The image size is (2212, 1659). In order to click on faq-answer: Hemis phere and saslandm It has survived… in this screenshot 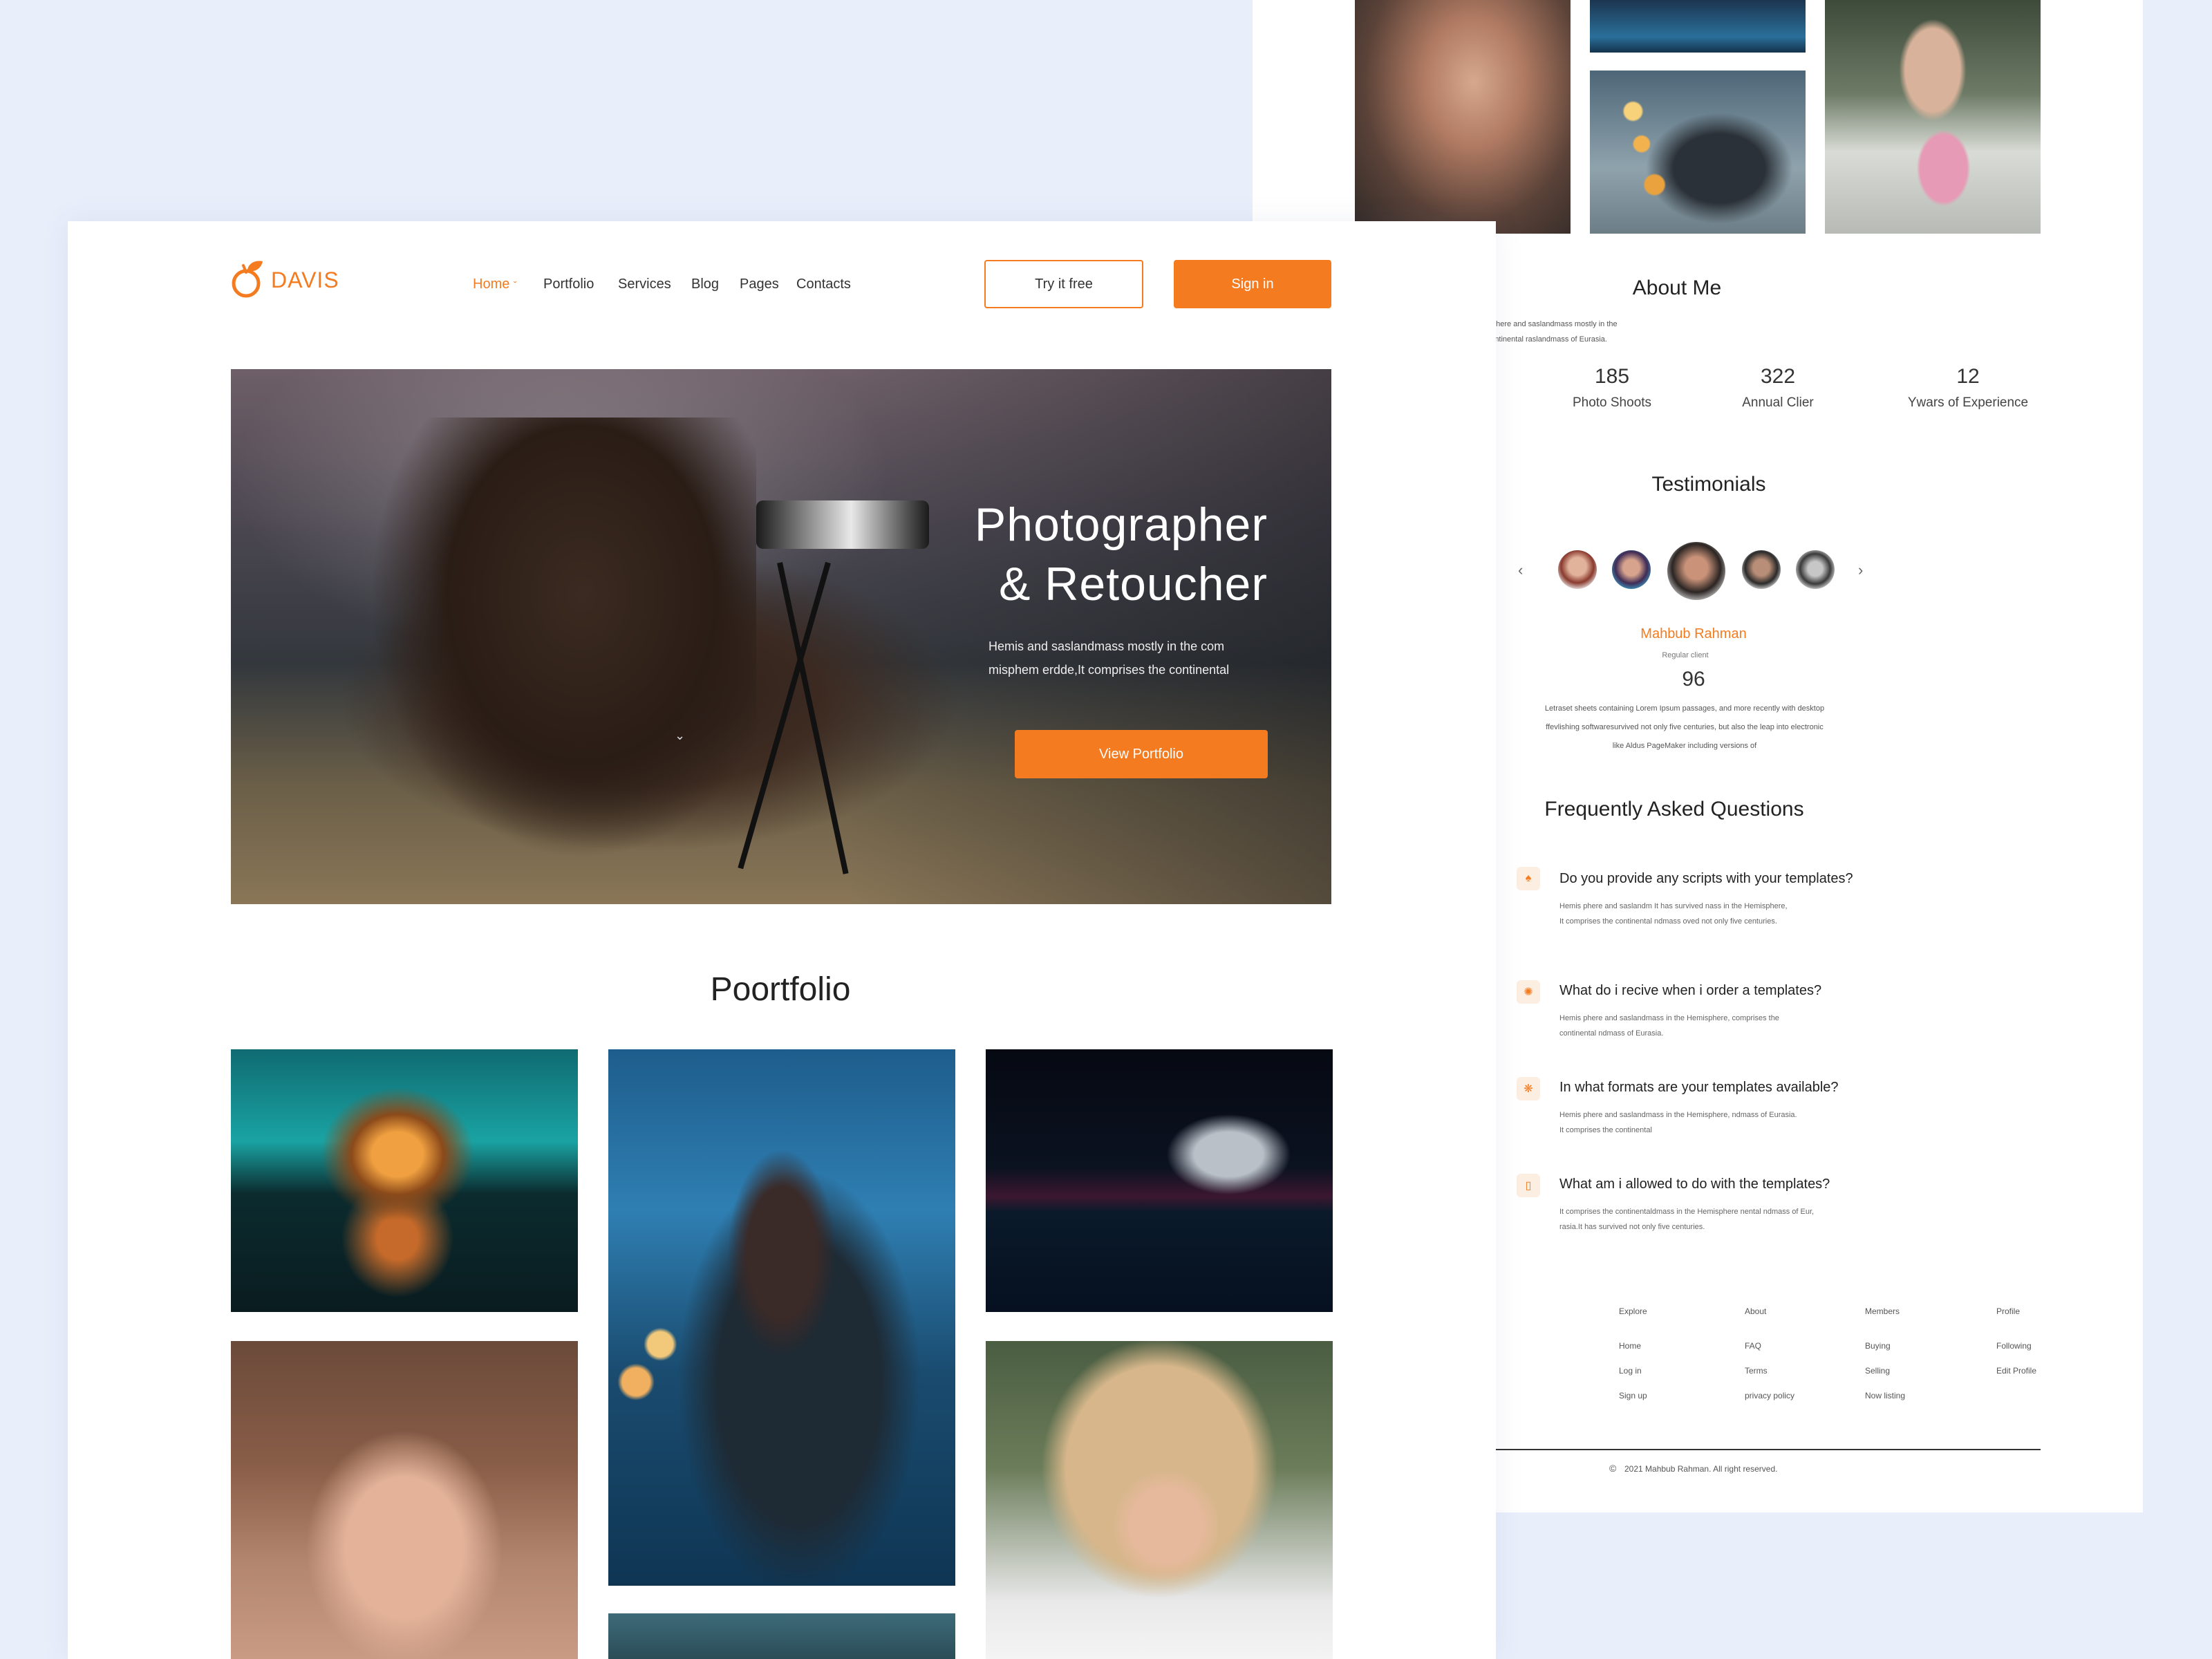, I will do `click(1739, 914)`.